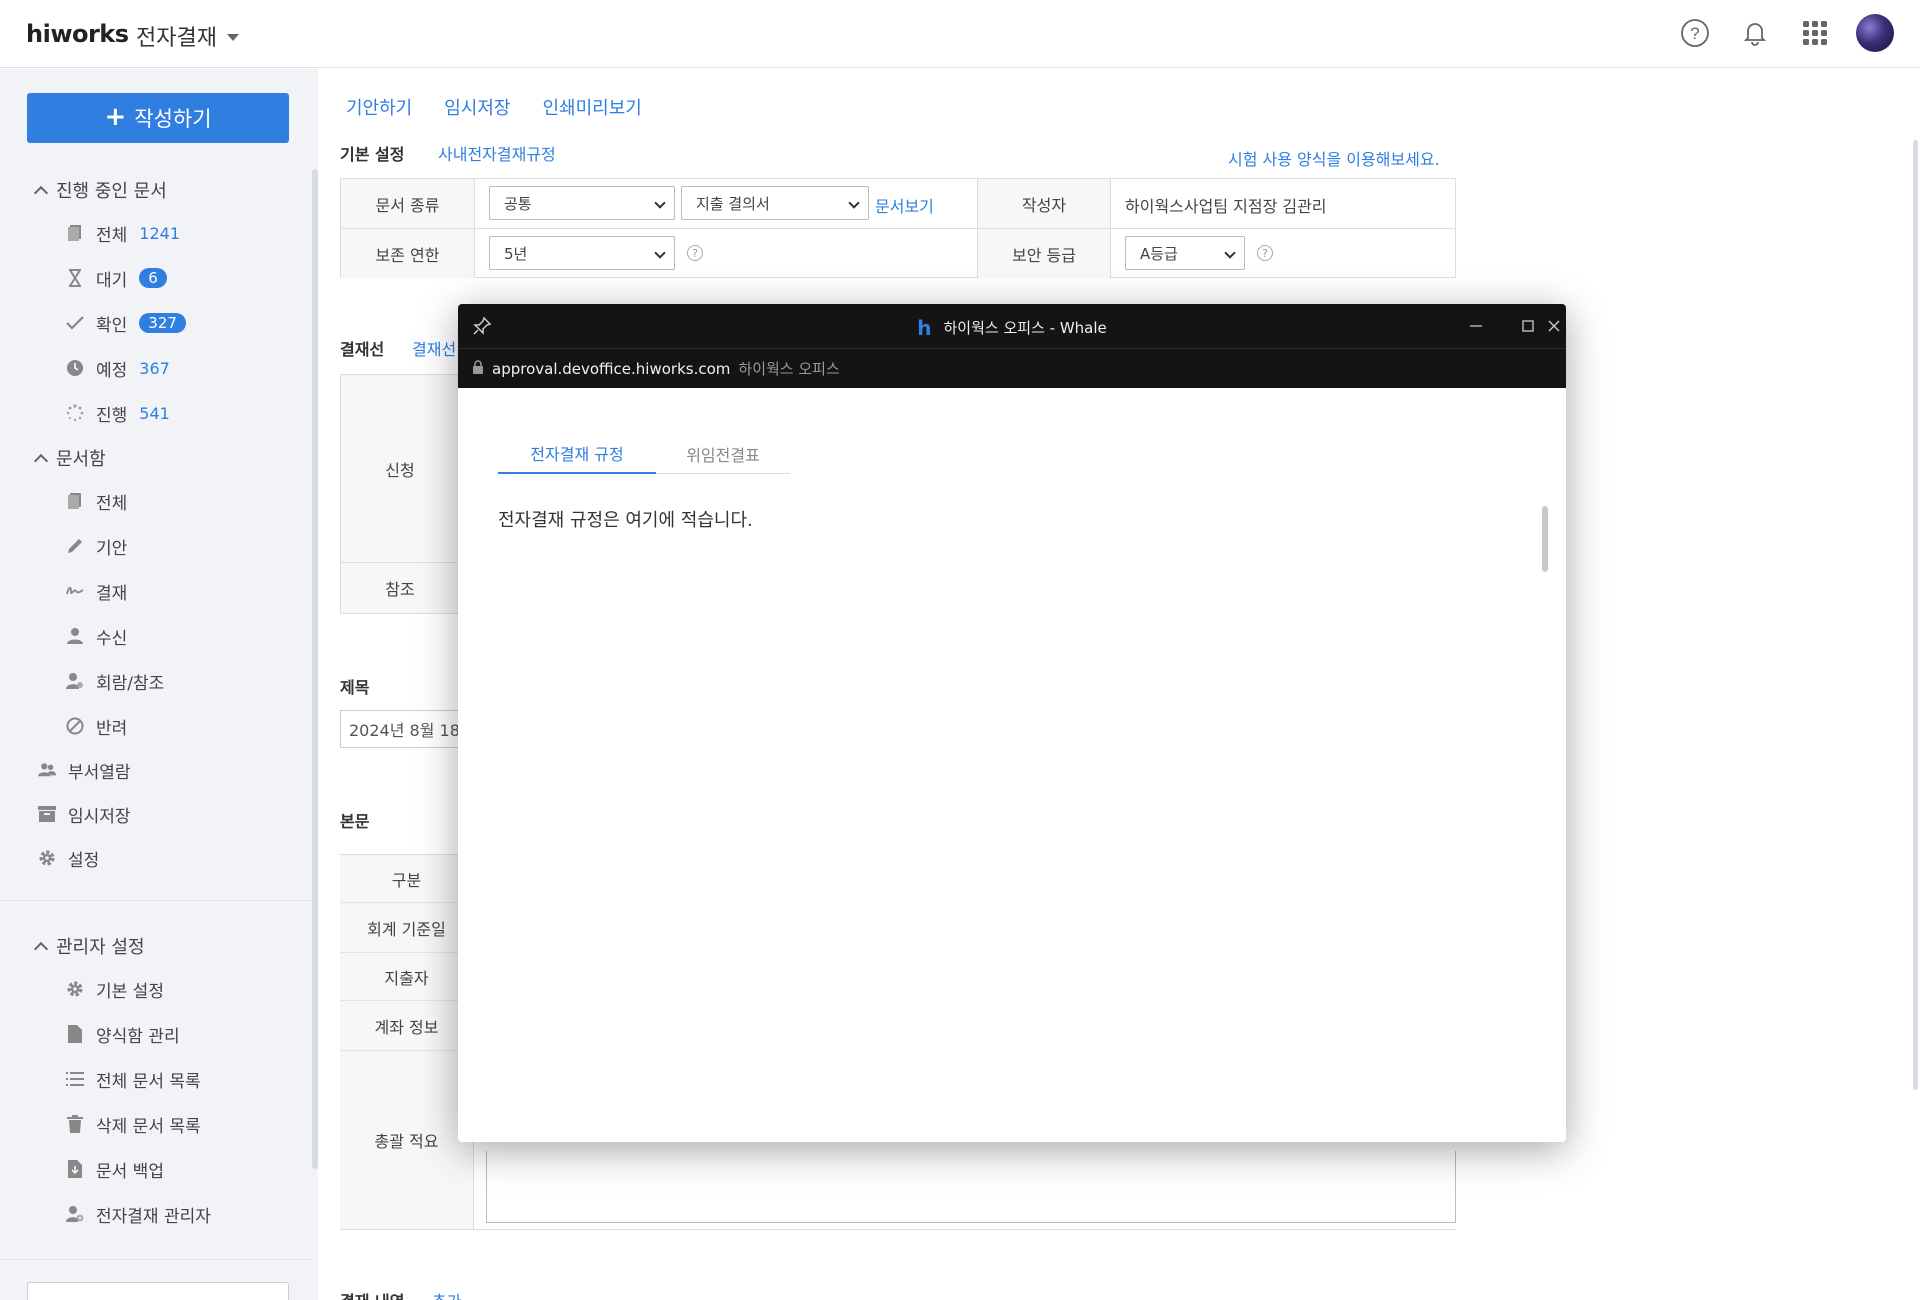 This screenshot has height=1300, width=1920. What do you see at coordinates (75, 278) in the screenshot?
I see `hourglass-icon` at bounding box center [75, 278].